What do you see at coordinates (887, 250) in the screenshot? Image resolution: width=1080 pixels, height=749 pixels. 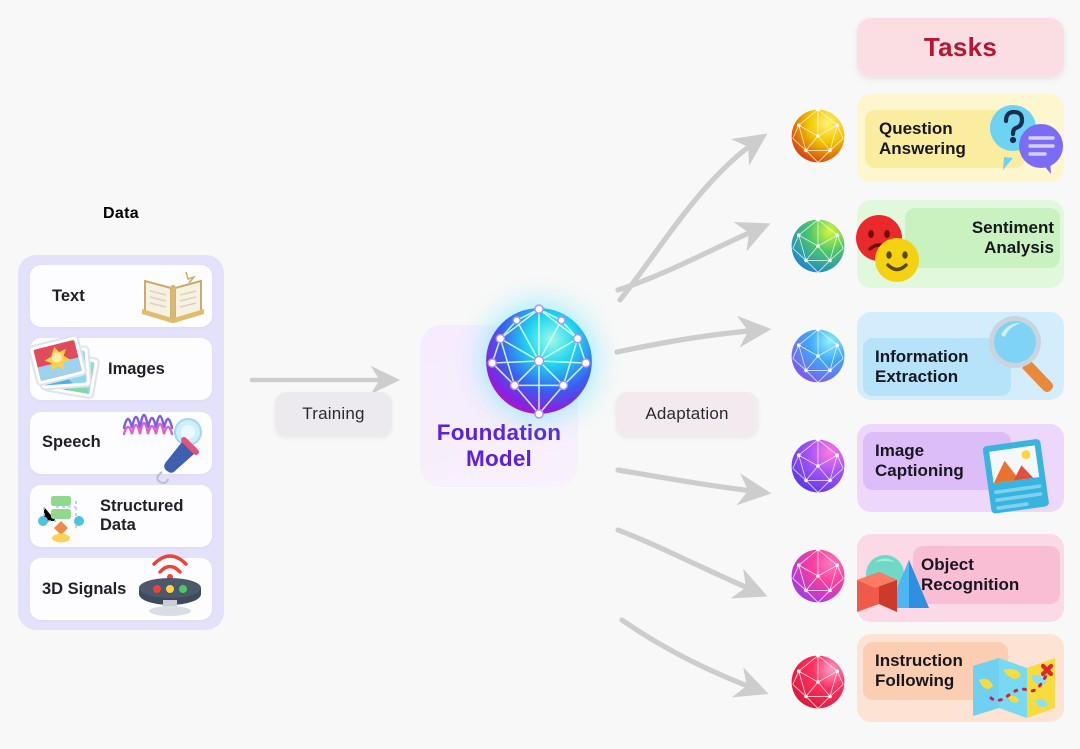 I see `emoji-faces-icon` at bounding box center [887, 250].